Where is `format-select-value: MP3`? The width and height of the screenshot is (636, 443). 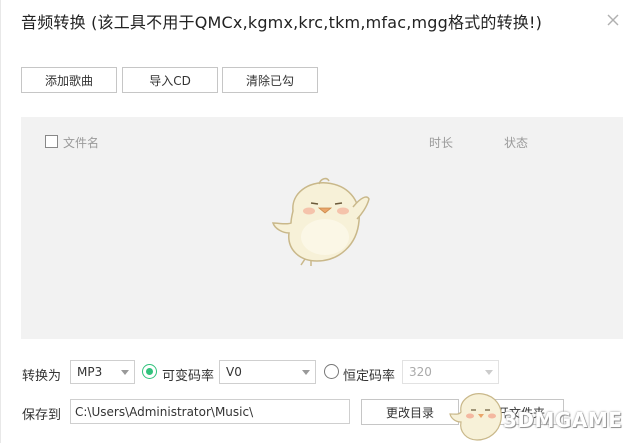 format-select-value: MP3 is located at coordinates (90, 372).